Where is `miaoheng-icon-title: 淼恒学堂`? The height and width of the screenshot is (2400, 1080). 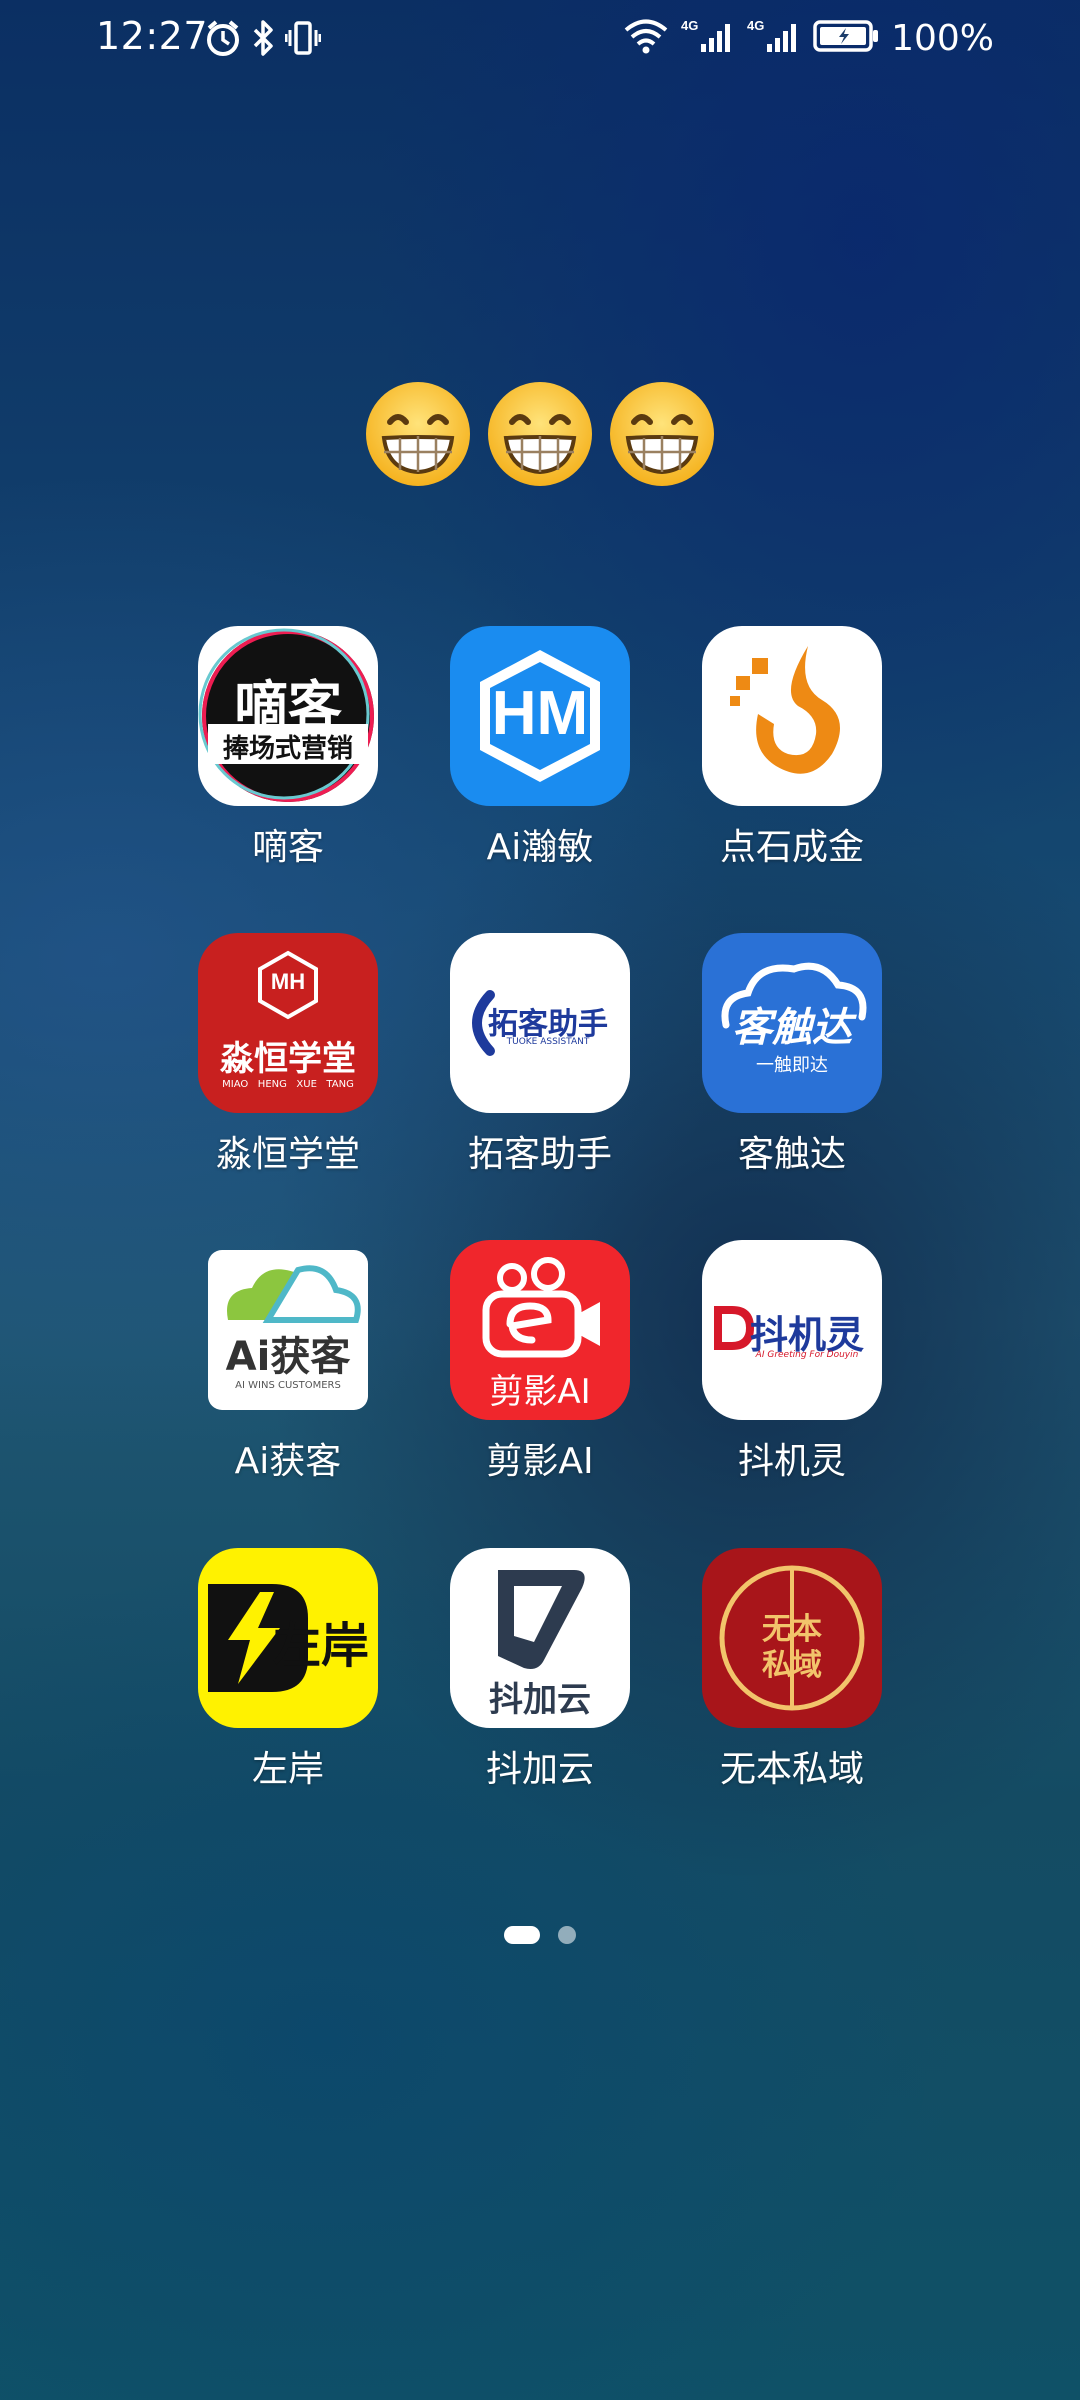 miaoheng-icon-title: 淼恒学堂 is located at coordinates (288, 1059).